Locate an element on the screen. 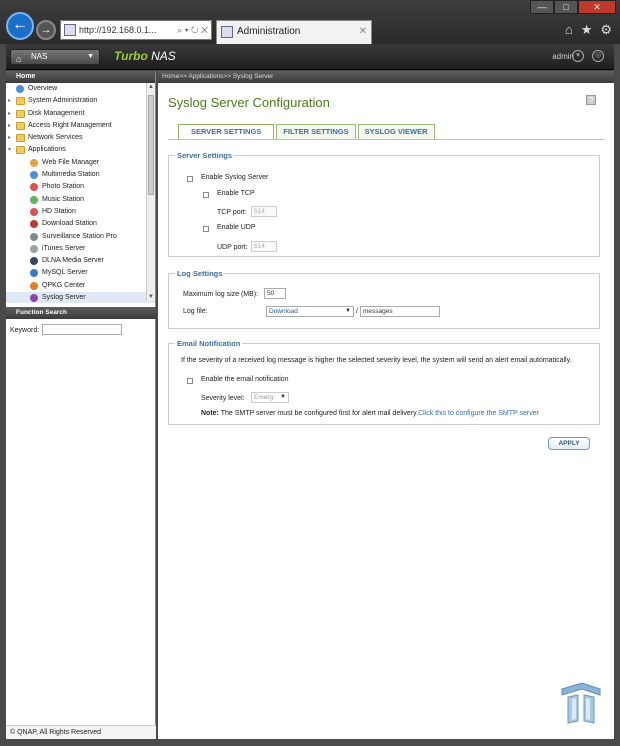 The height and width of the screenshot is (746, 620). tree-item-itunes-server: iTunes Server is located at coordinates (80, 249).